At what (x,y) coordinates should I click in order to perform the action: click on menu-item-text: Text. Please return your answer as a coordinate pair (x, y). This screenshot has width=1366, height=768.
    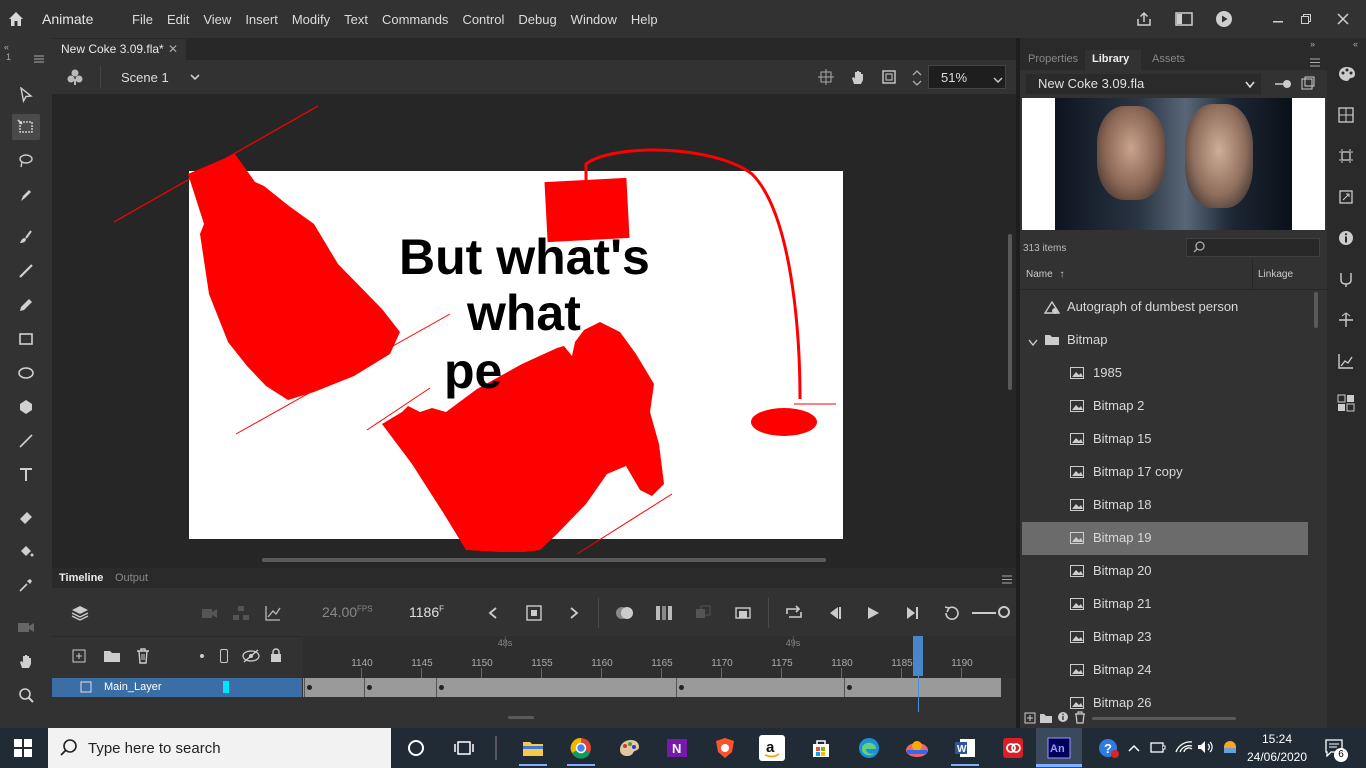
    Looking at the image, I should click on (356, 19).